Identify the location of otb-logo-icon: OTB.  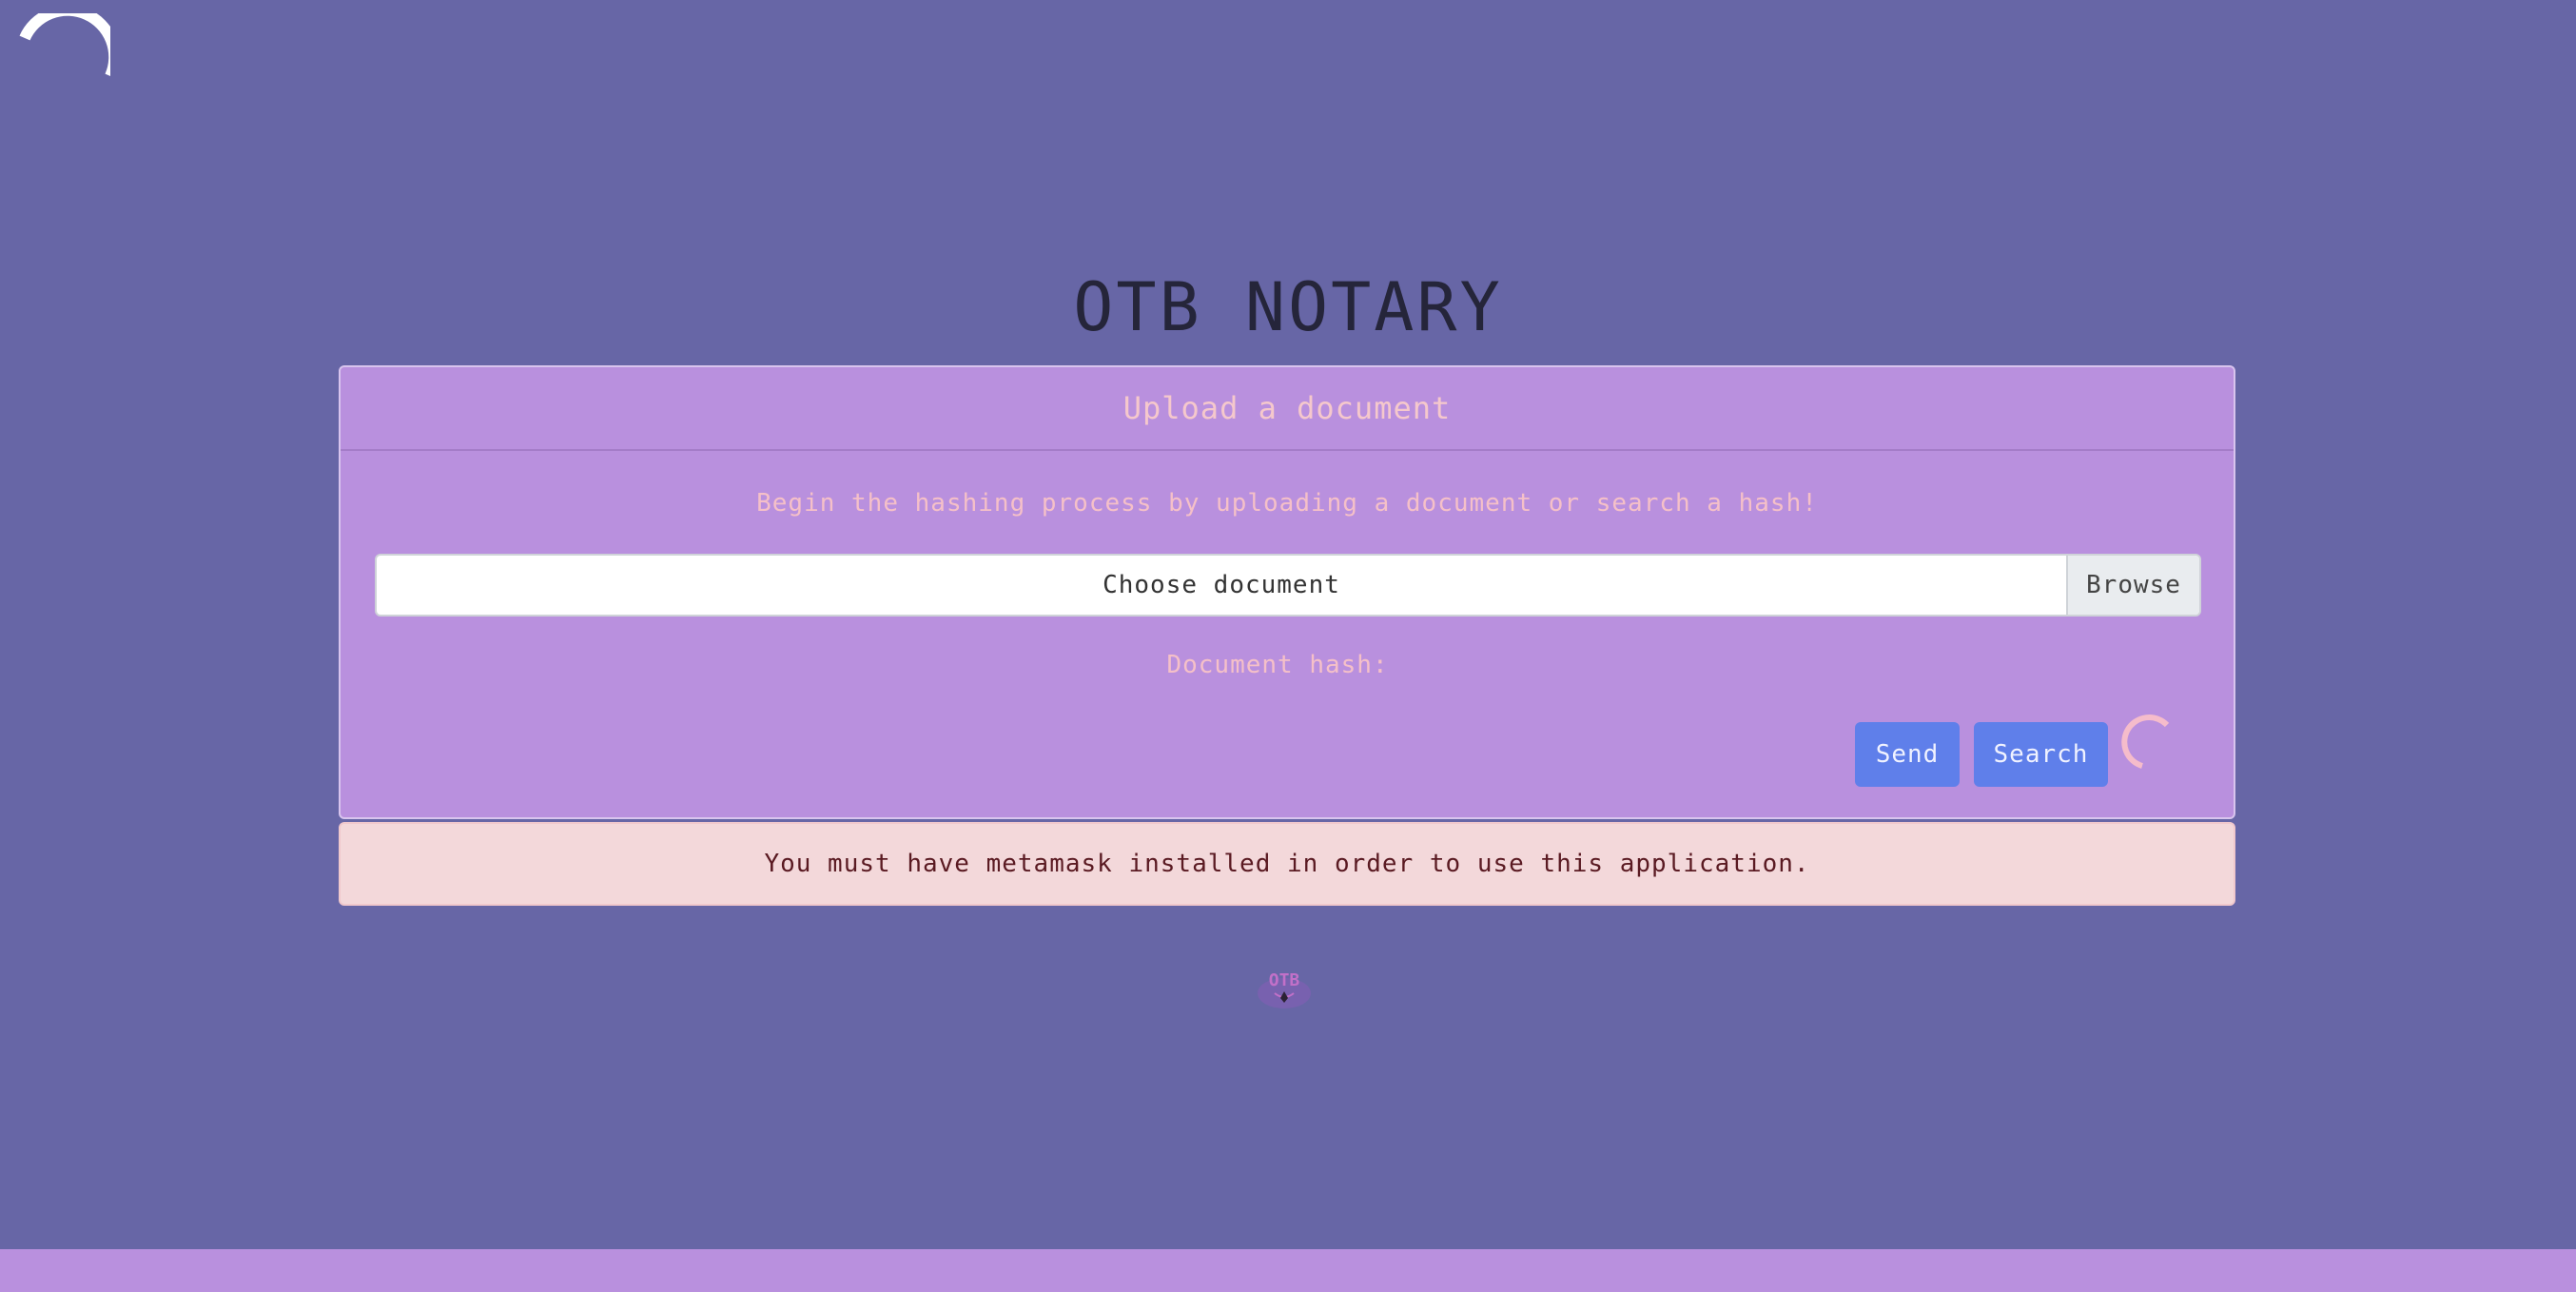
(1285, 989).